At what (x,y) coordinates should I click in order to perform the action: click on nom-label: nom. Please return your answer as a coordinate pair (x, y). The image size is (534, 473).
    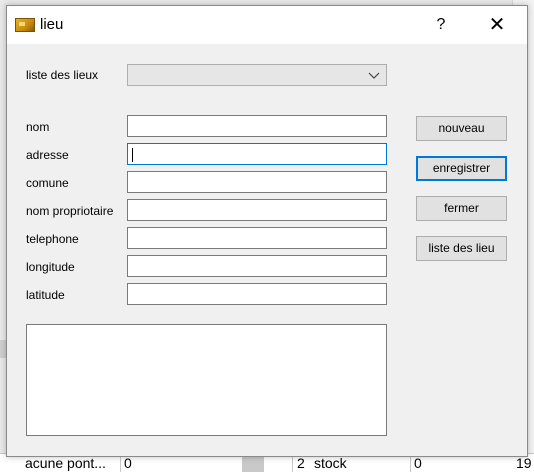
    Looking at the image, I should click on (38, 127).